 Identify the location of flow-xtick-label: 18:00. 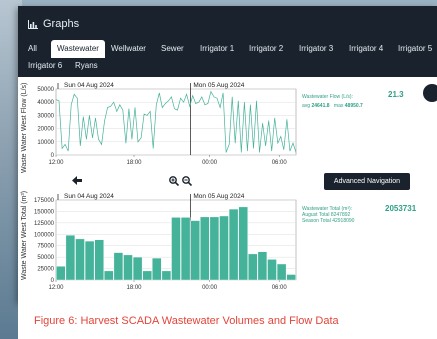
(134, 163).